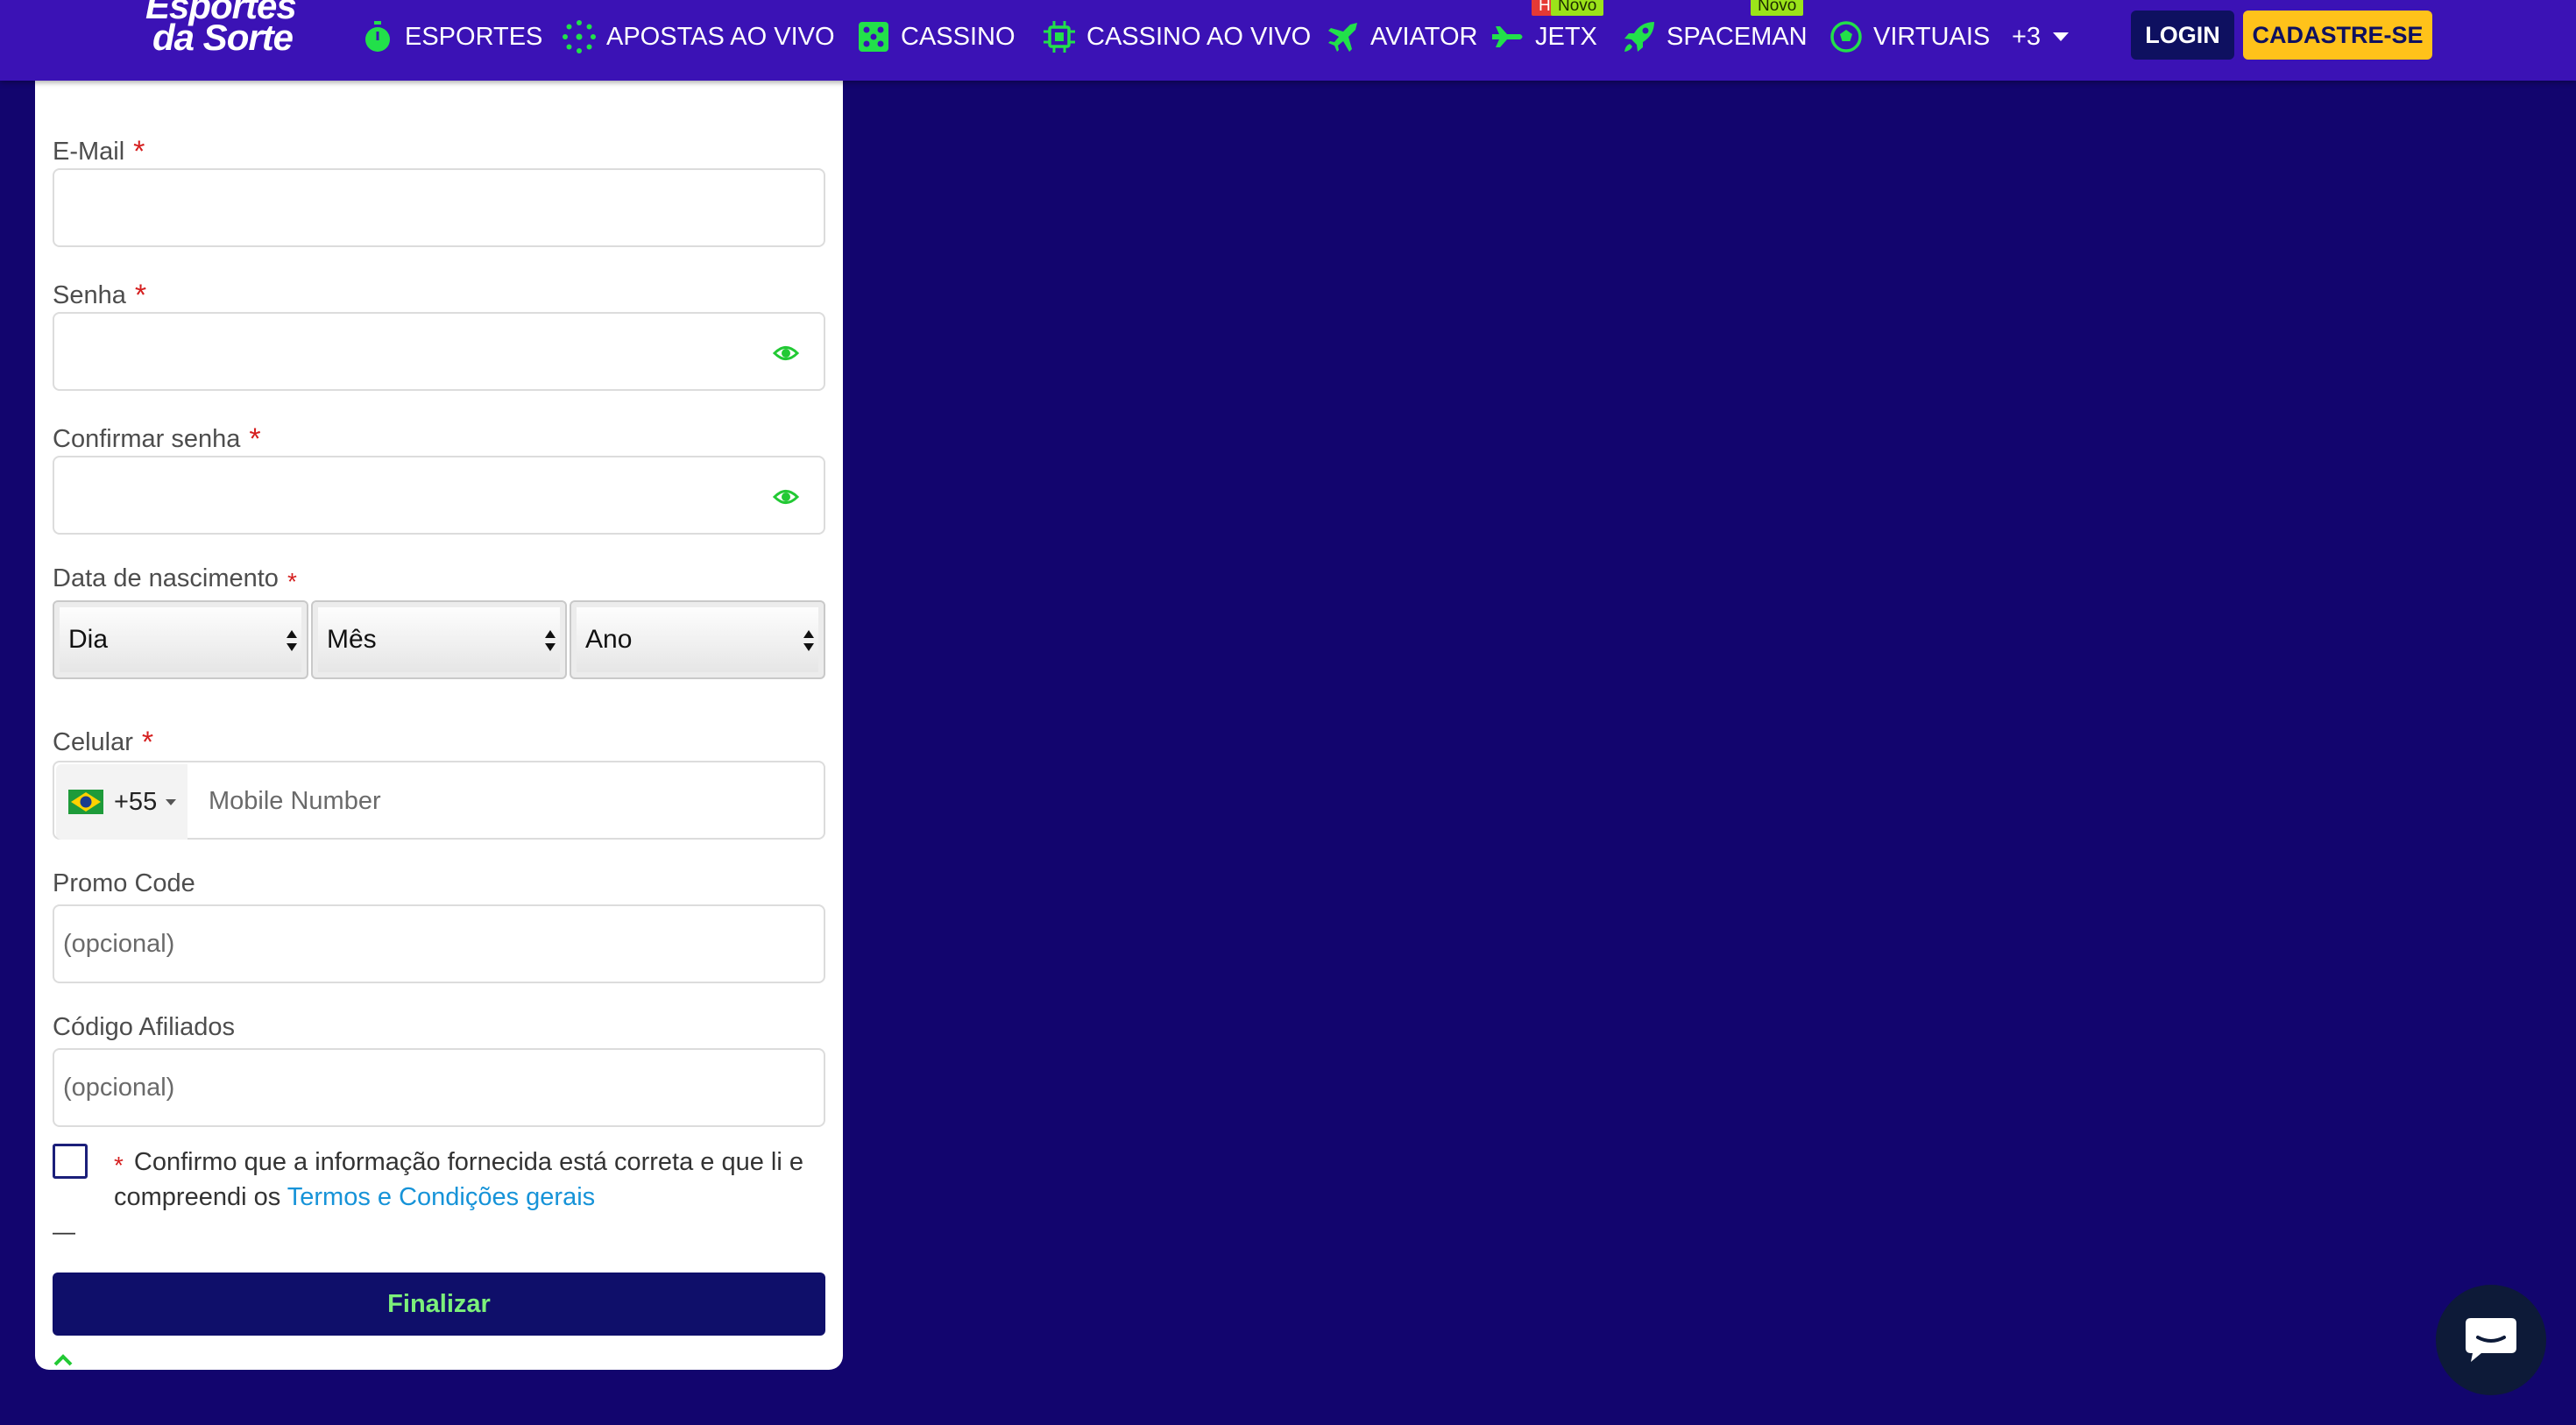 The image size is (2576, 1425). What do you see at coordinates (697, 639) in the screenshot?
I see `year-select: Ano` at bounding box center [697, 639].